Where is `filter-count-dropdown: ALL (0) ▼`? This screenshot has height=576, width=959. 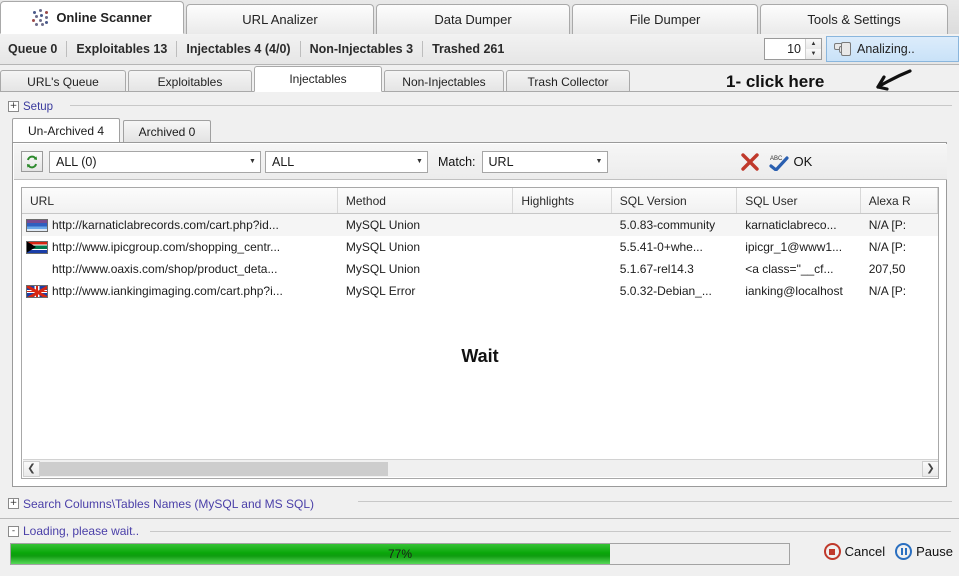
filter-count-dropdown: ALL (0) ▼ is located at coordinates (155, 161).